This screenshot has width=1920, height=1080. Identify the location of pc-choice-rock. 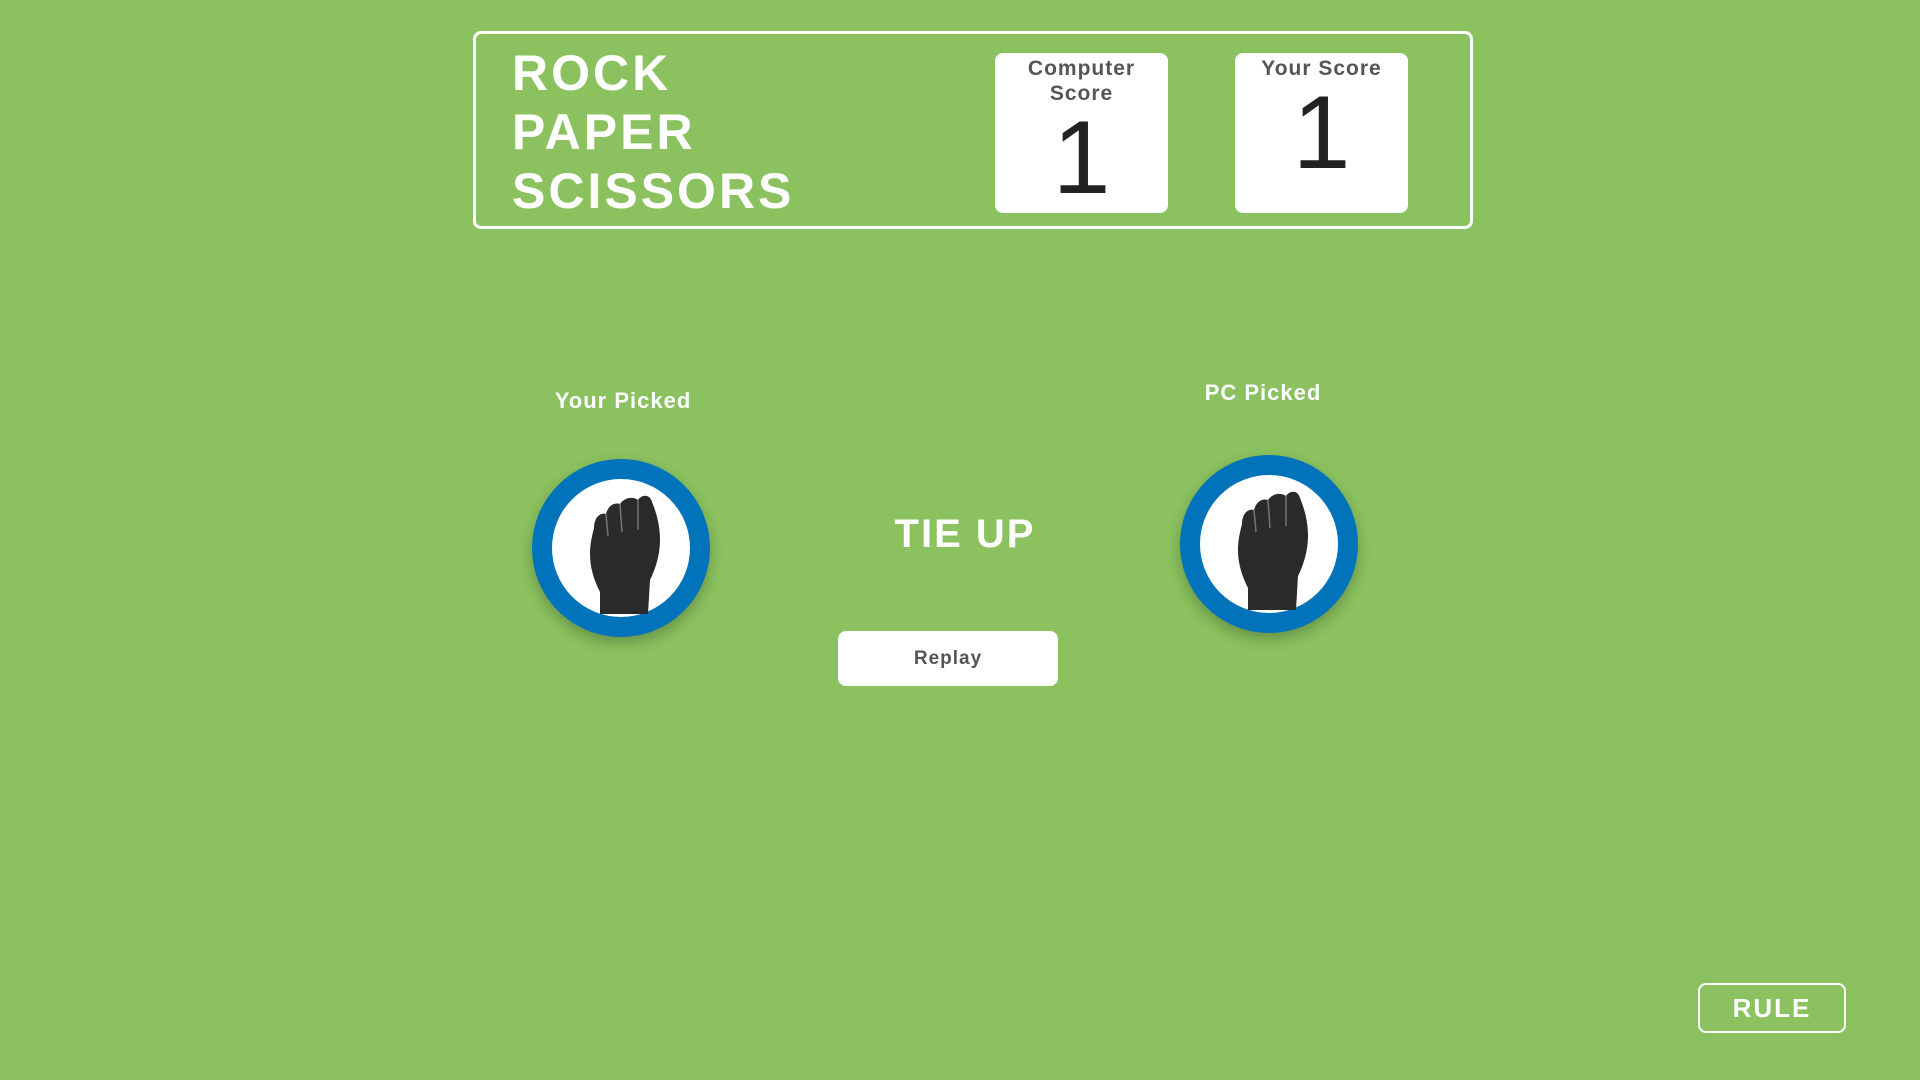
(1269, 544).